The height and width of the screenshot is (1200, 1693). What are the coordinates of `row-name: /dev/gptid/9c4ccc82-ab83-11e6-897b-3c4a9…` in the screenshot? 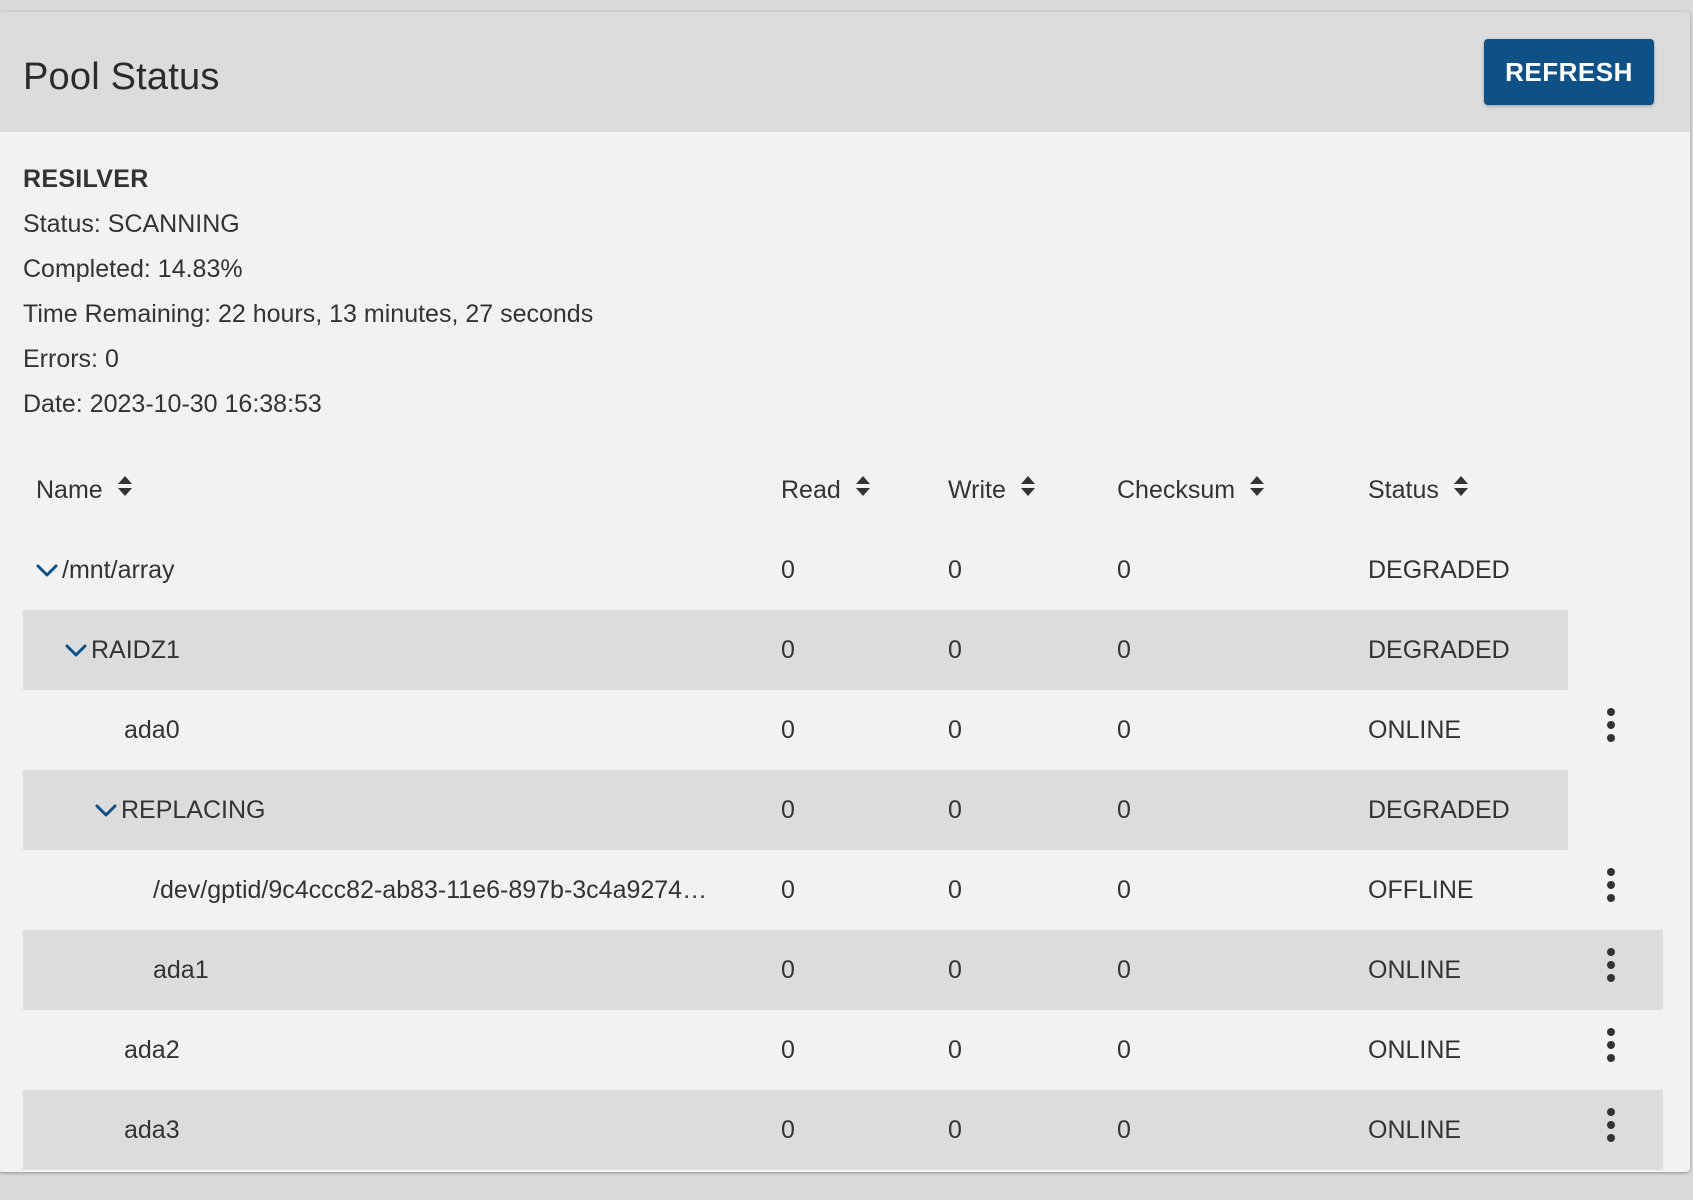 It's located at (430, 890).